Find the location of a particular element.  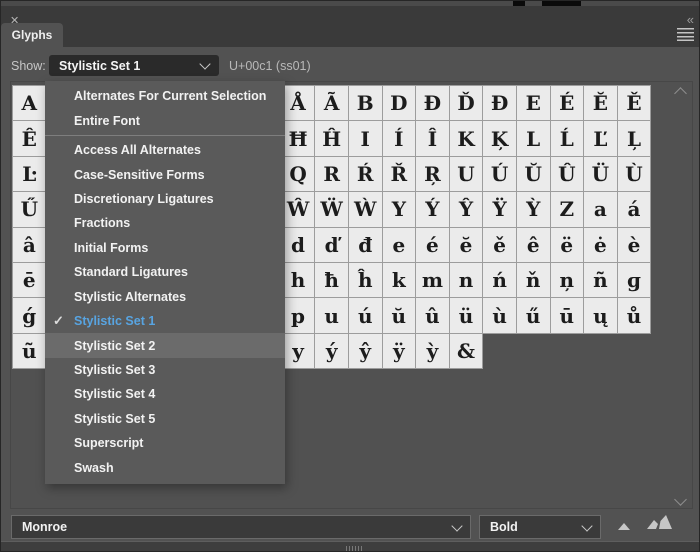

glyph-cell: Ỳ is located at coordinates (533, 209).